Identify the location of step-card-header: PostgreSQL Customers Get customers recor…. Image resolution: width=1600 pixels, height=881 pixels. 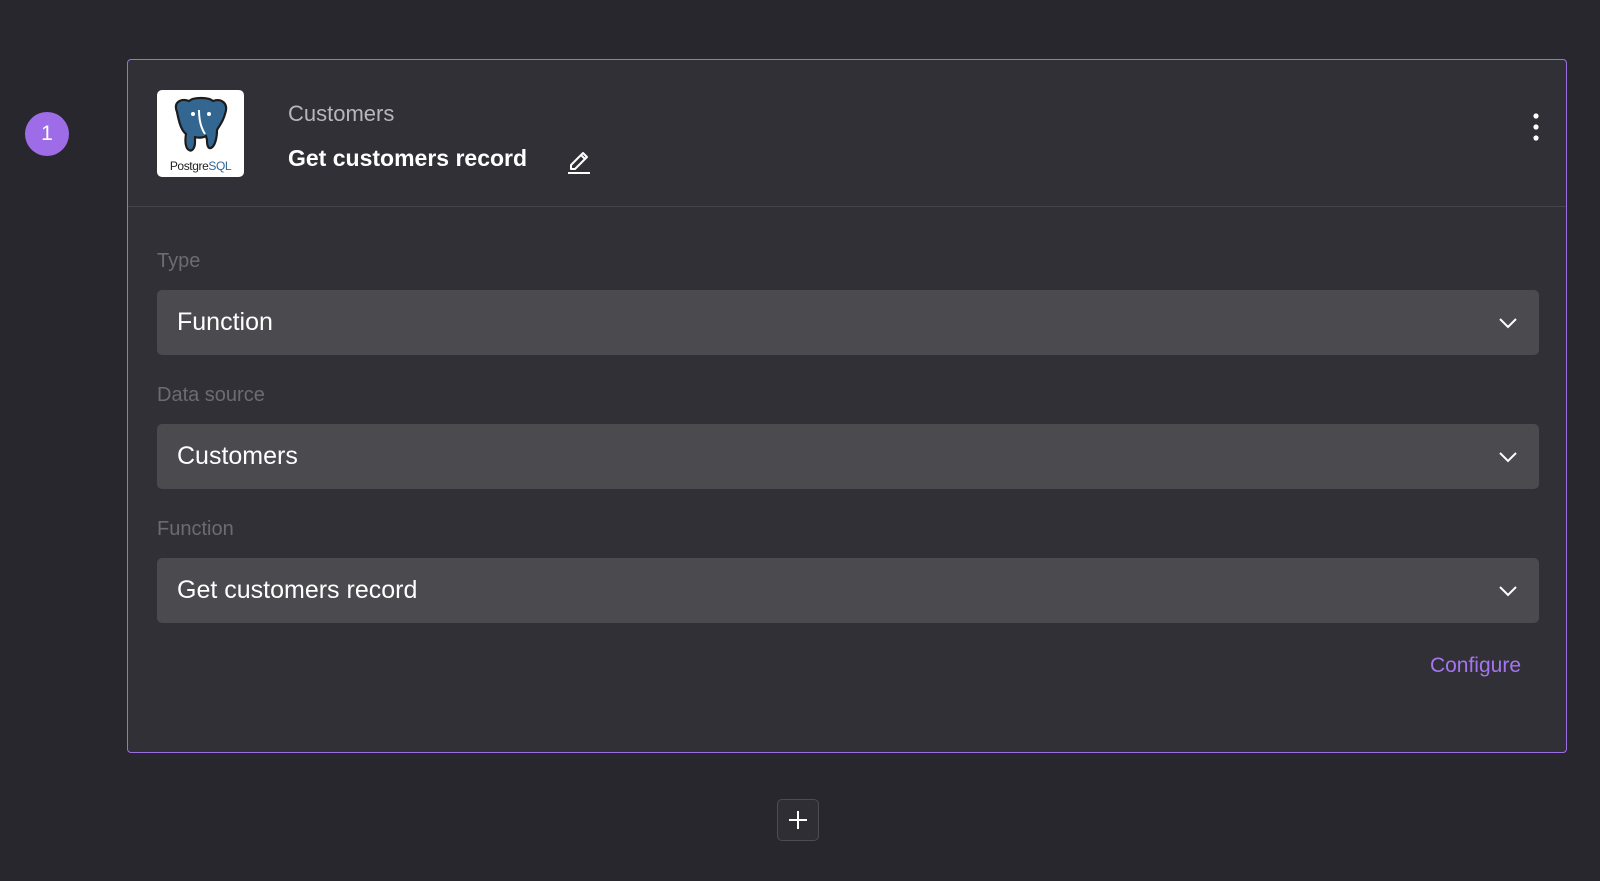
(847, 133).